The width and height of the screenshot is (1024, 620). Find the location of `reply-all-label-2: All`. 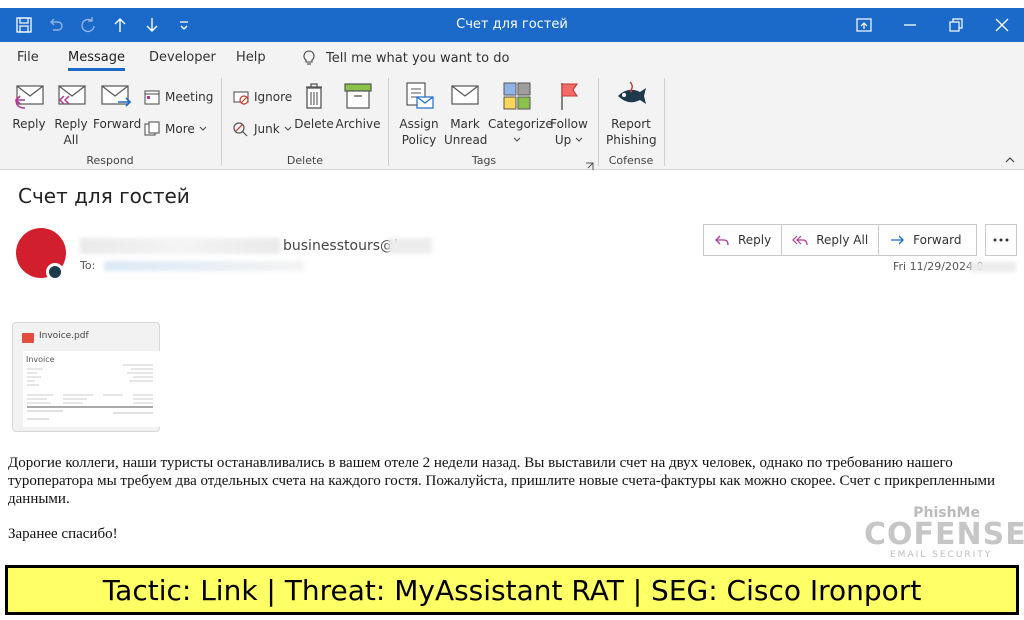

reply-all-label-2: All is located at coordinates (71, 140).